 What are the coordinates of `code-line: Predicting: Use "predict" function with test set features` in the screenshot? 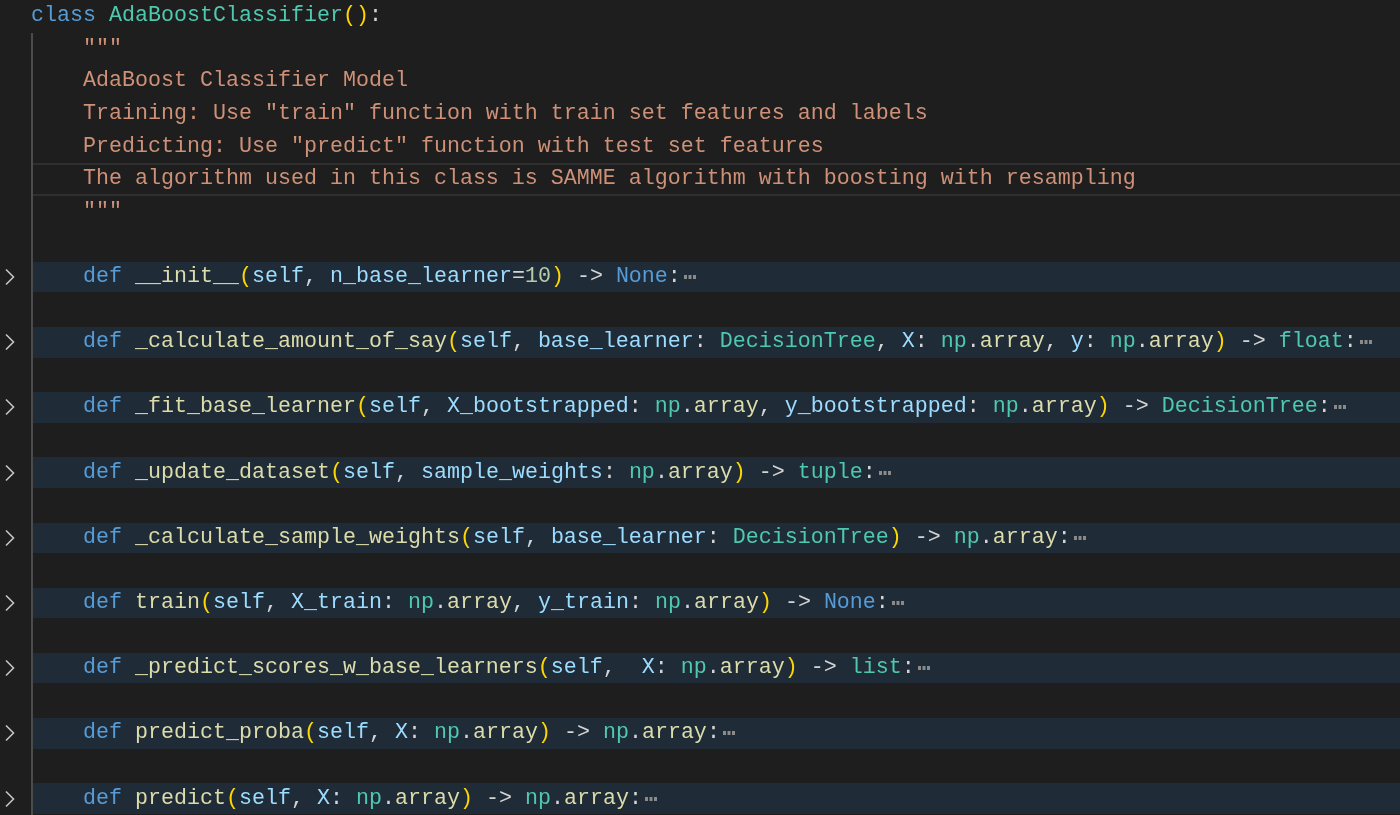 It's located at (453, 146).